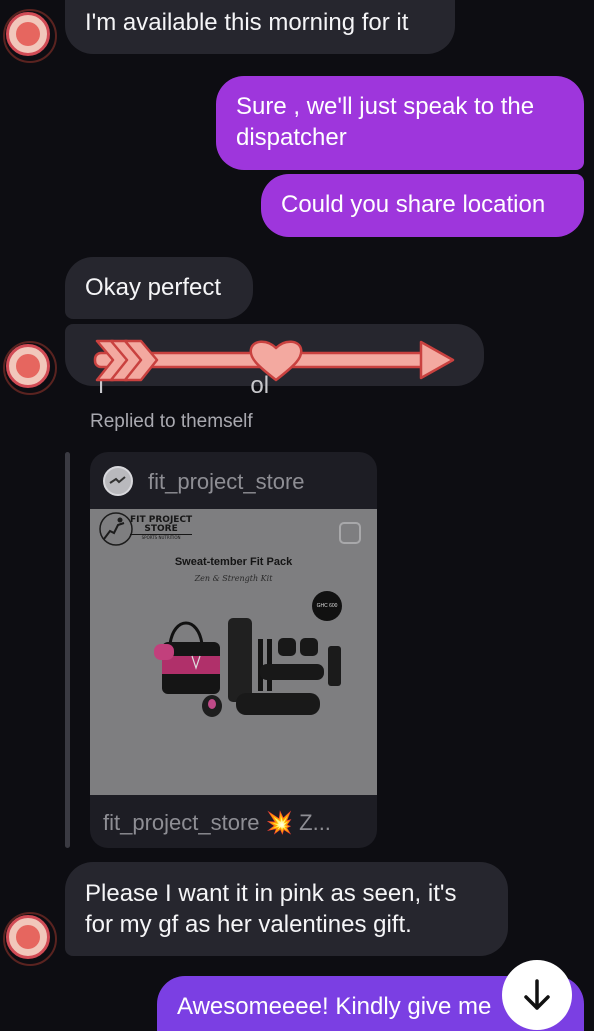  Describe the element at coordinates (272, 361) in the screenshot. I see `arrow-heart-sticker` at that location.